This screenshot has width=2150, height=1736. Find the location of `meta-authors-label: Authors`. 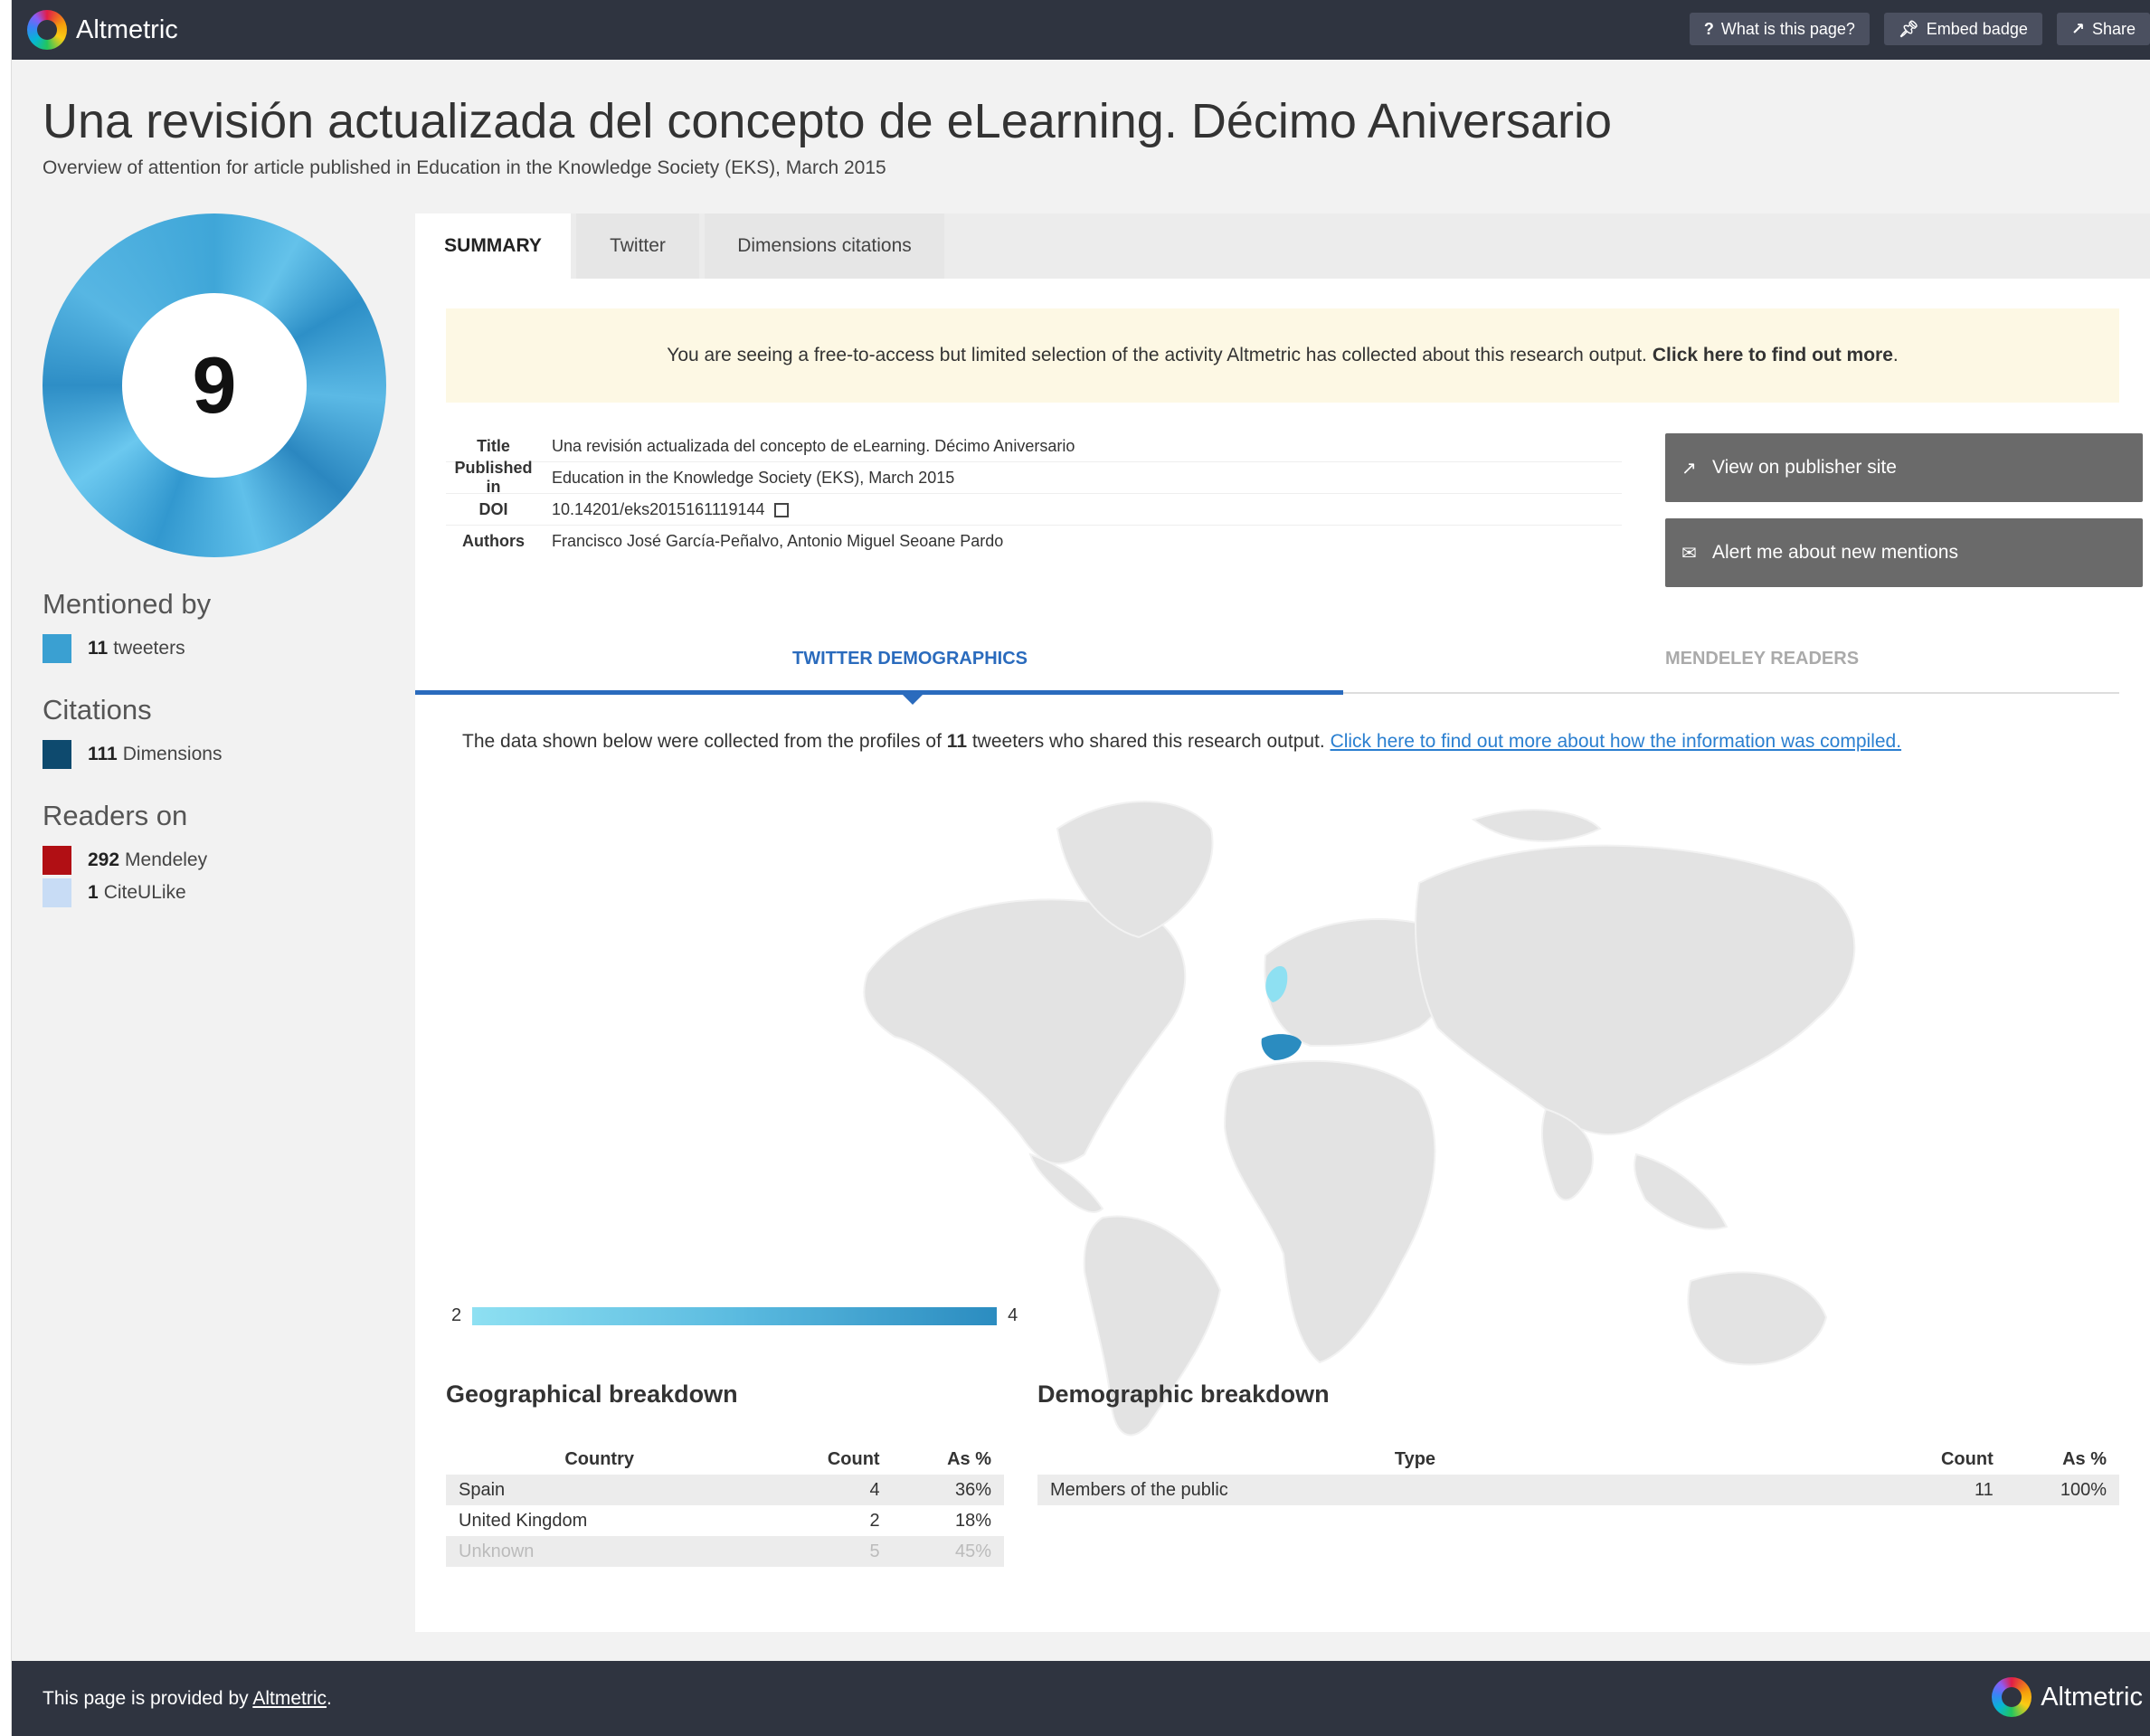

meta-authors-label: Authors is located at coordinates (494, 541).